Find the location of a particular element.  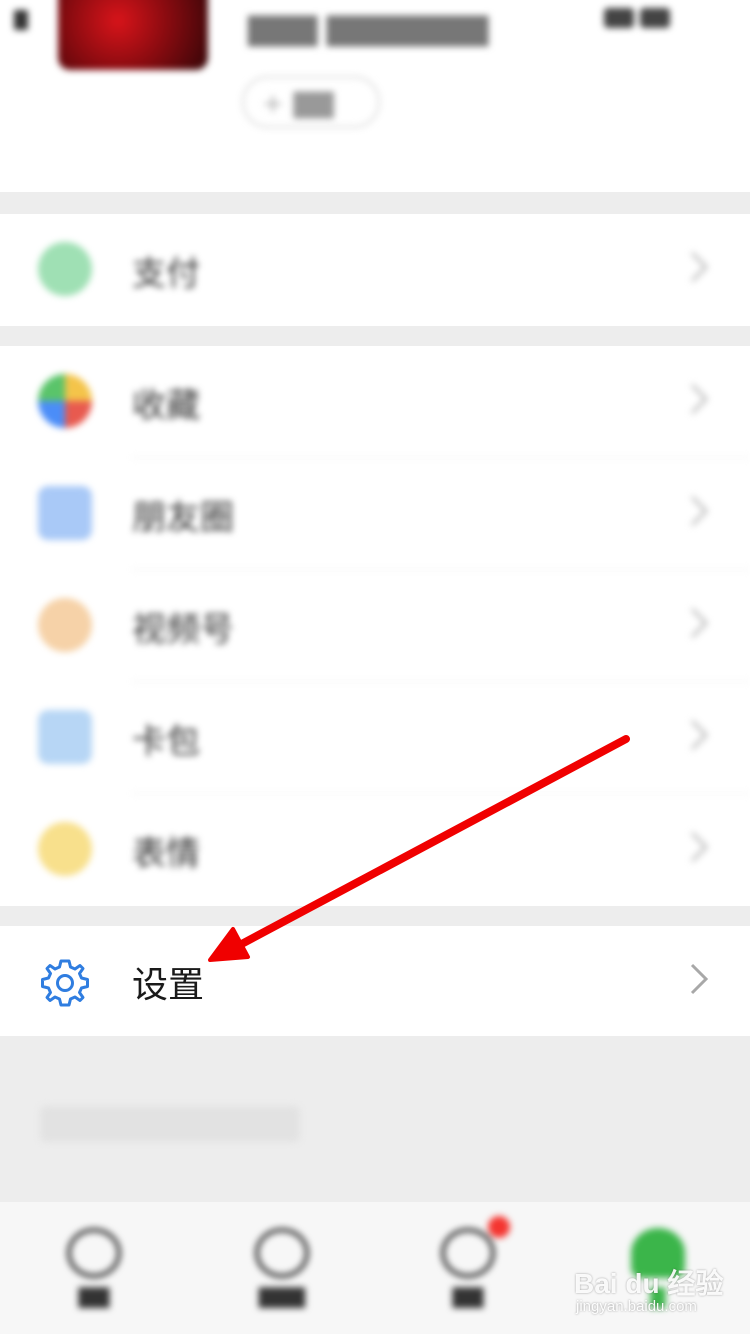

menu-item-channels: 视频号 is located at coordinates (375, 626).